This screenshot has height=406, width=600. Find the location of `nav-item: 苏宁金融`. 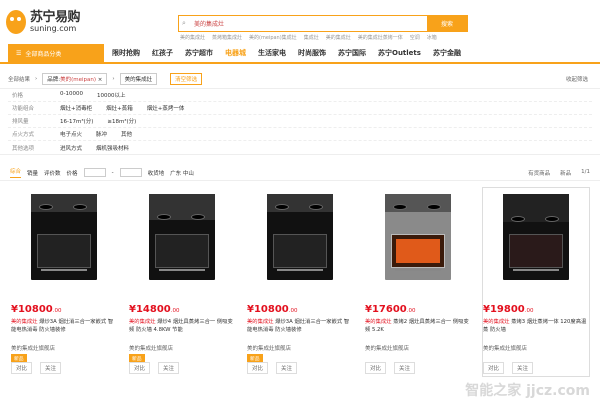

nav-item: 苏宁金融 is located at coordinates (447, 53).